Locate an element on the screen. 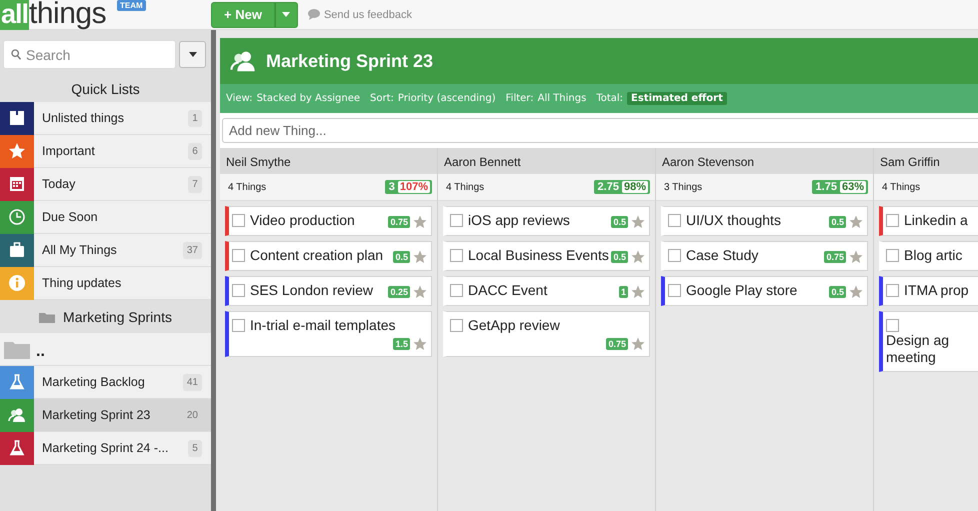 This screenshot has width=978, height=511. thing-card: Content creation plan 0.5 is located at coordinates (328, 256).